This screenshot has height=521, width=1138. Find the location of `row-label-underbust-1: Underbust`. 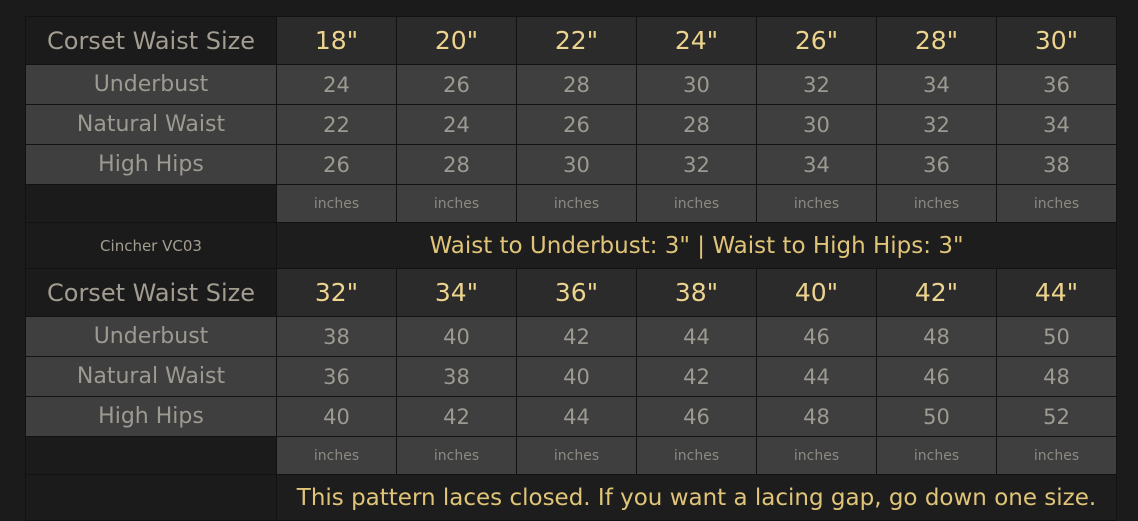

row-label-underbust-1: Underbust is located at coordinates (151, 84).